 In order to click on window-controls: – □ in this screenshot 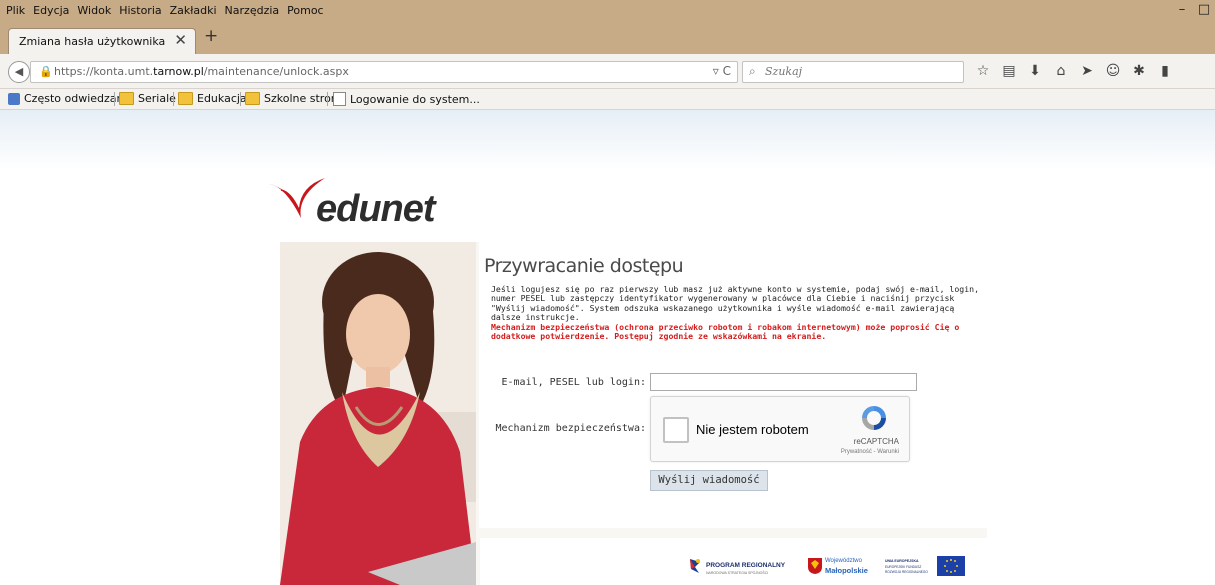, I will do `click(1193, 11)`.